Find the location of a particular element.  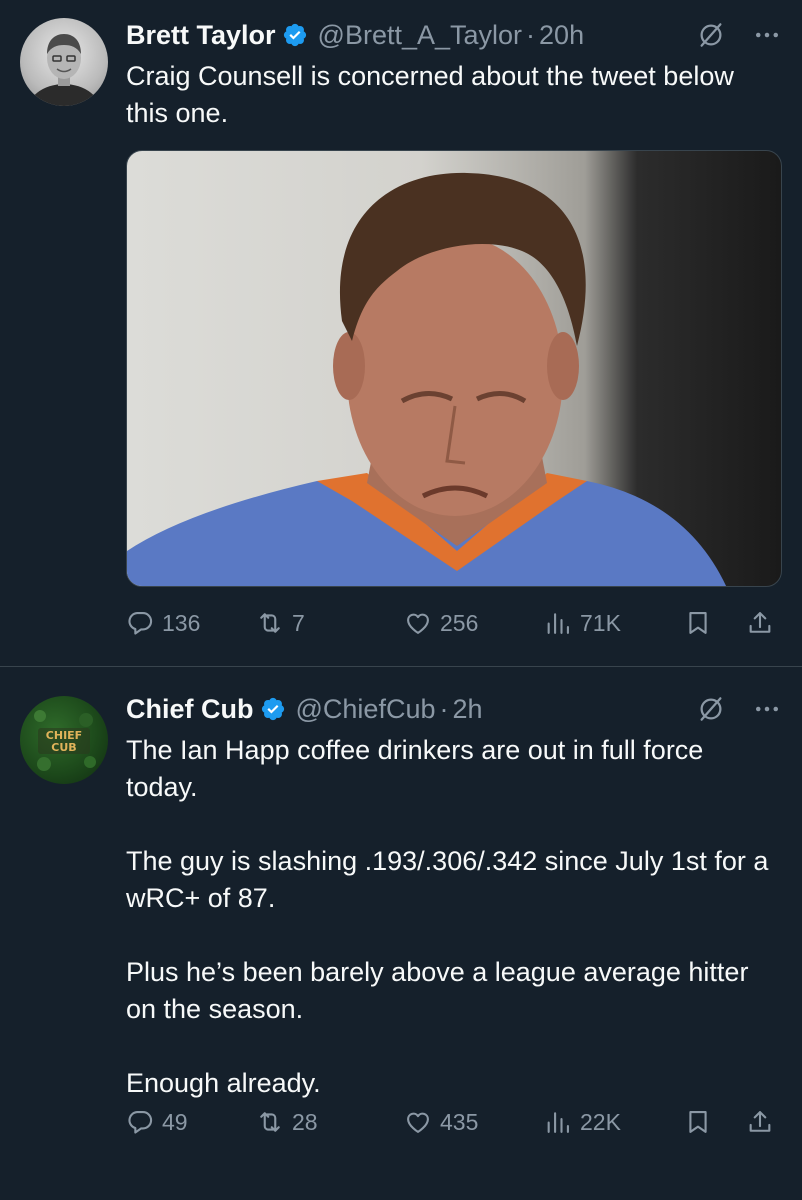

avatar: CHIEF CUB is located at coordinates (64, 740).